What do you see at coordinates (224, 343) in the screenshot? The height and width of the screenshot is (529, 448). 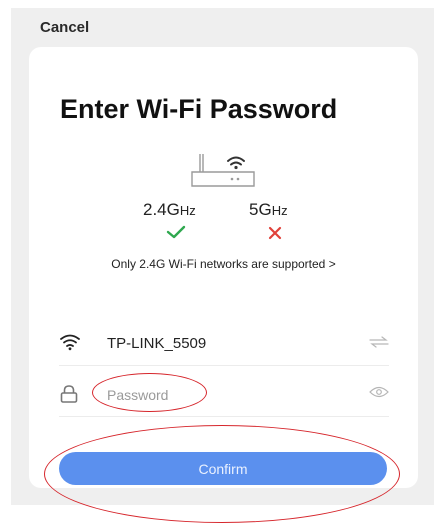 I see `network-row: TP-LINK_5509` at bounding box center [224, 343].